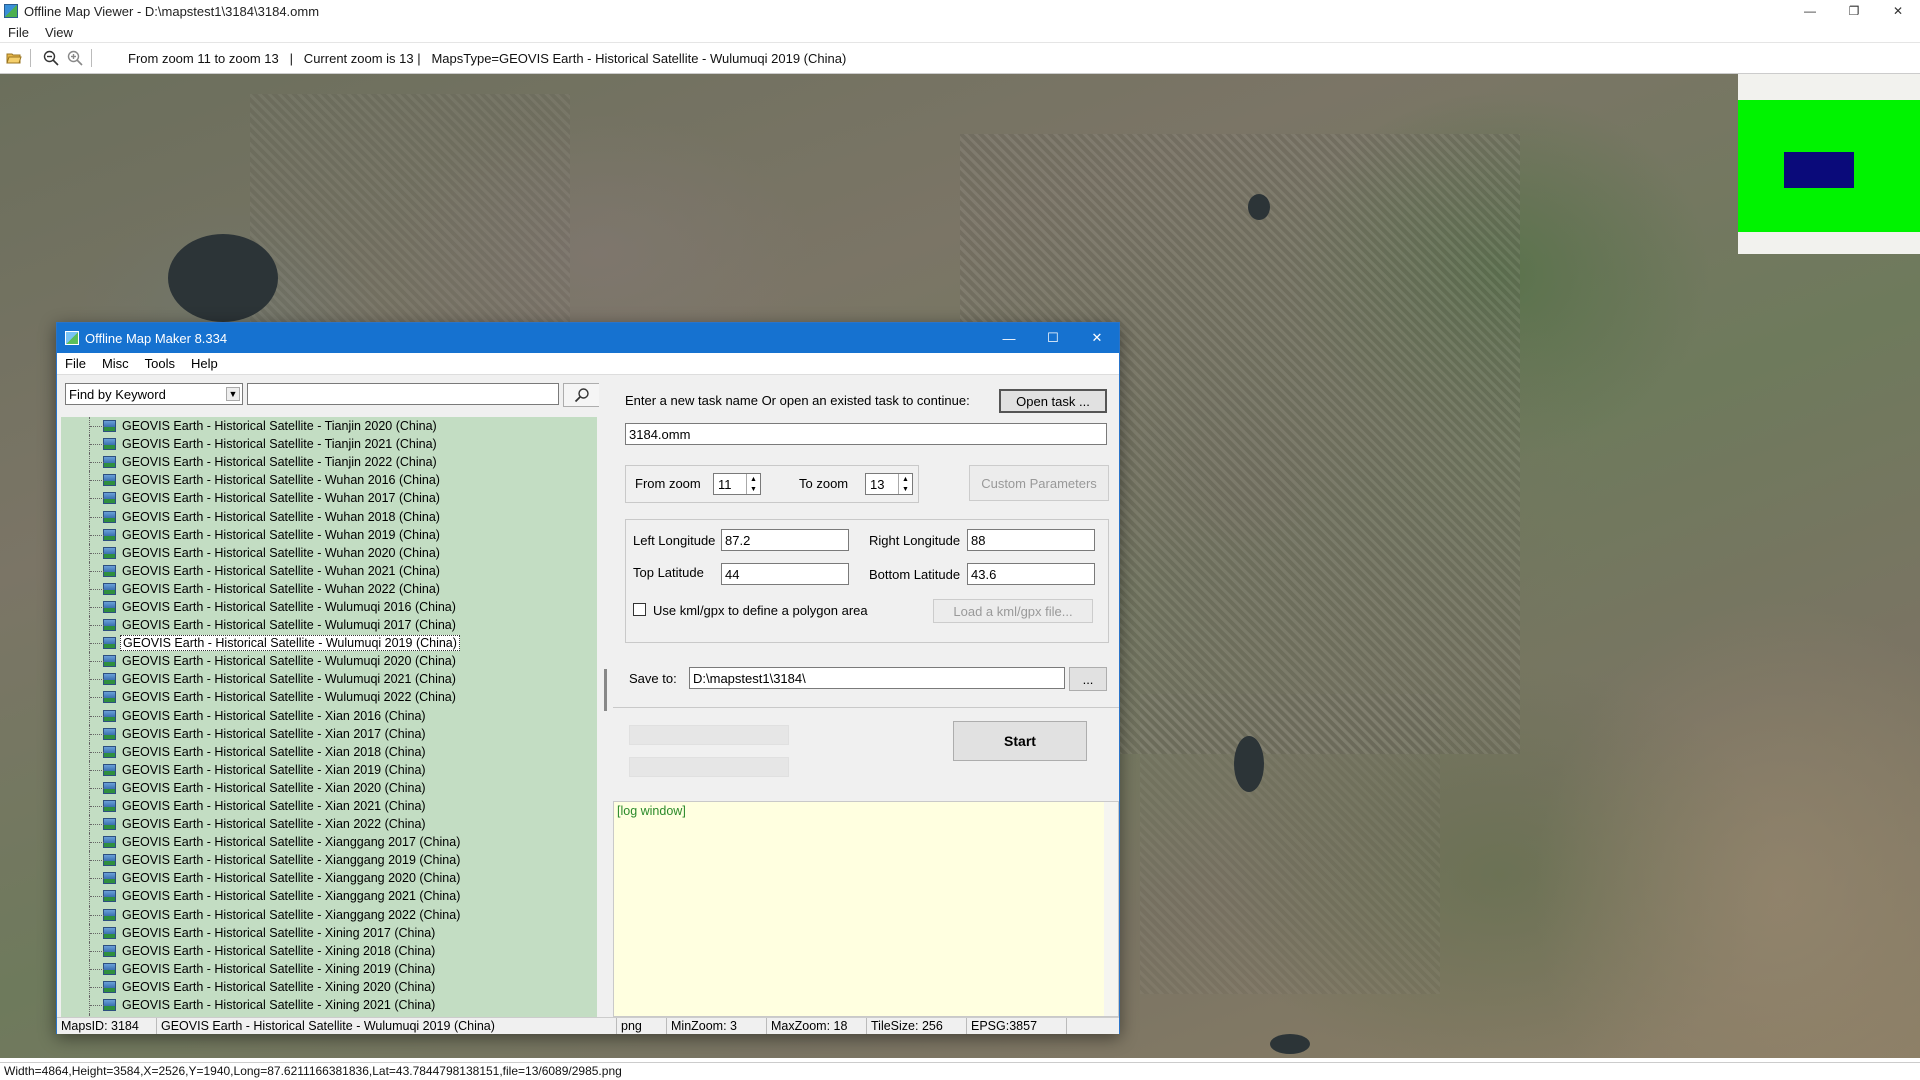  What do you see at coordinates (75, 58) in the screenshot?
I see `zoom-in-icon` at bounding box center [75, 58].